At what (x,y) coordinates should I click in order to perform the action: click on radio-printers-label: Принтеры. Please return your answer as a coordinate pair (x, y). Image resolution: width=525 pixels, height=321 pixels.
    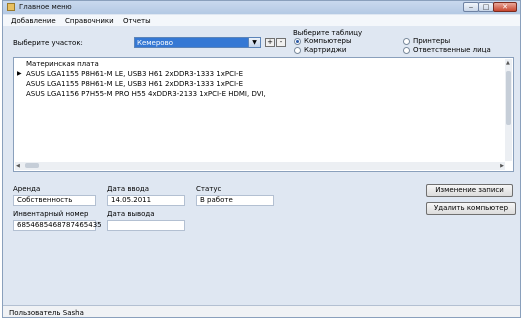
    Looking at the image, I should click on (432, 41).